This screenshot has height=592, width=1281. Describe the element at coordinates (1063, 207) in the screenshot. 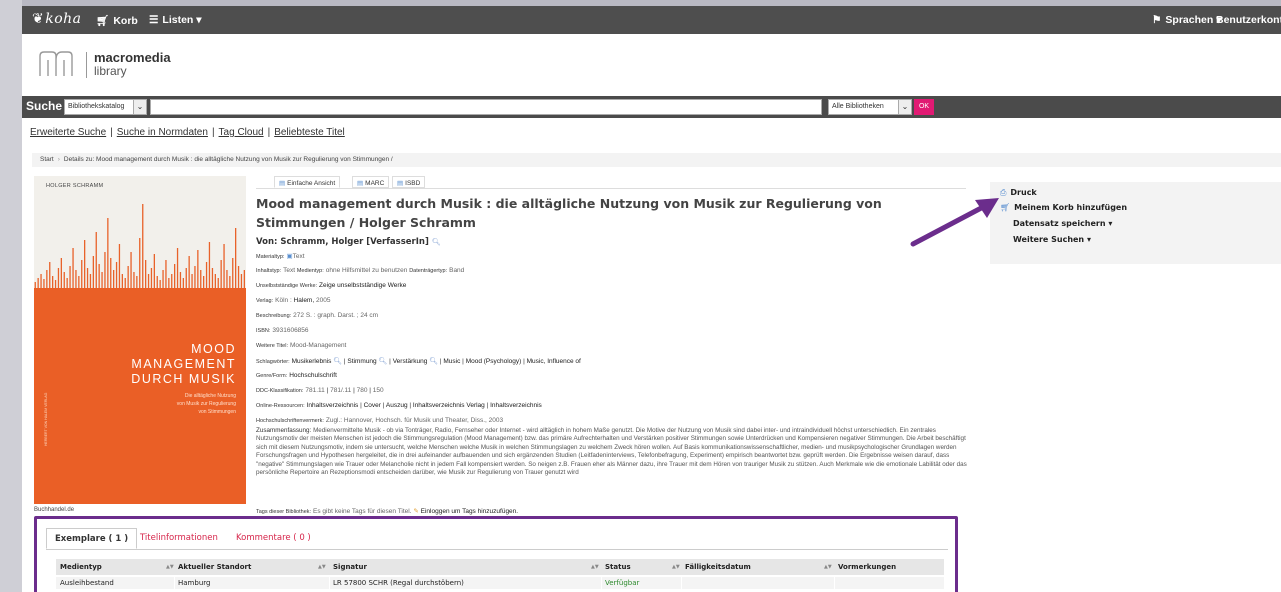

I see `add-to-cart-button: 🛒︎ Meinem Korb hinzufügen` at that location.